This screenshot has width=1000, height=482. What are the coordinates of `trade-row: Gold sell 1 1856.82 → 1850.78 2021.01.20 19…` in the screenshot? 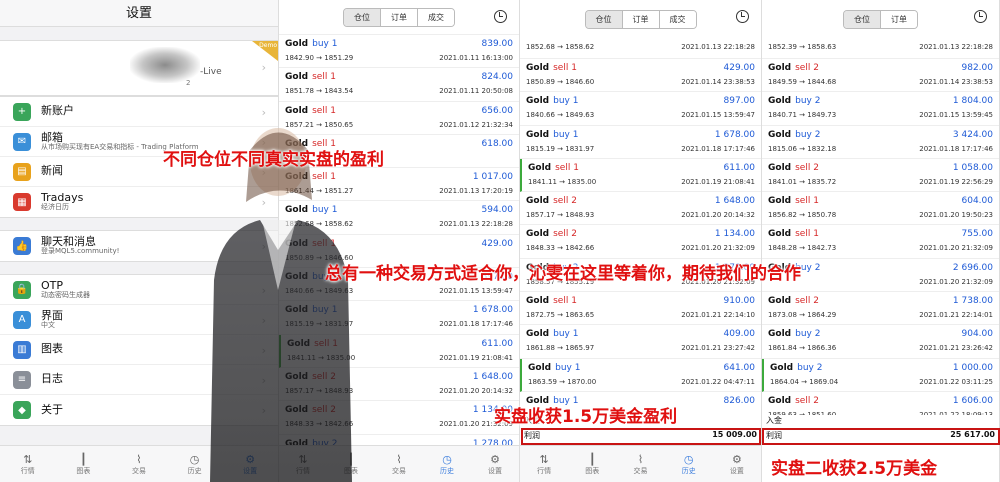 It's located at (880, 209).